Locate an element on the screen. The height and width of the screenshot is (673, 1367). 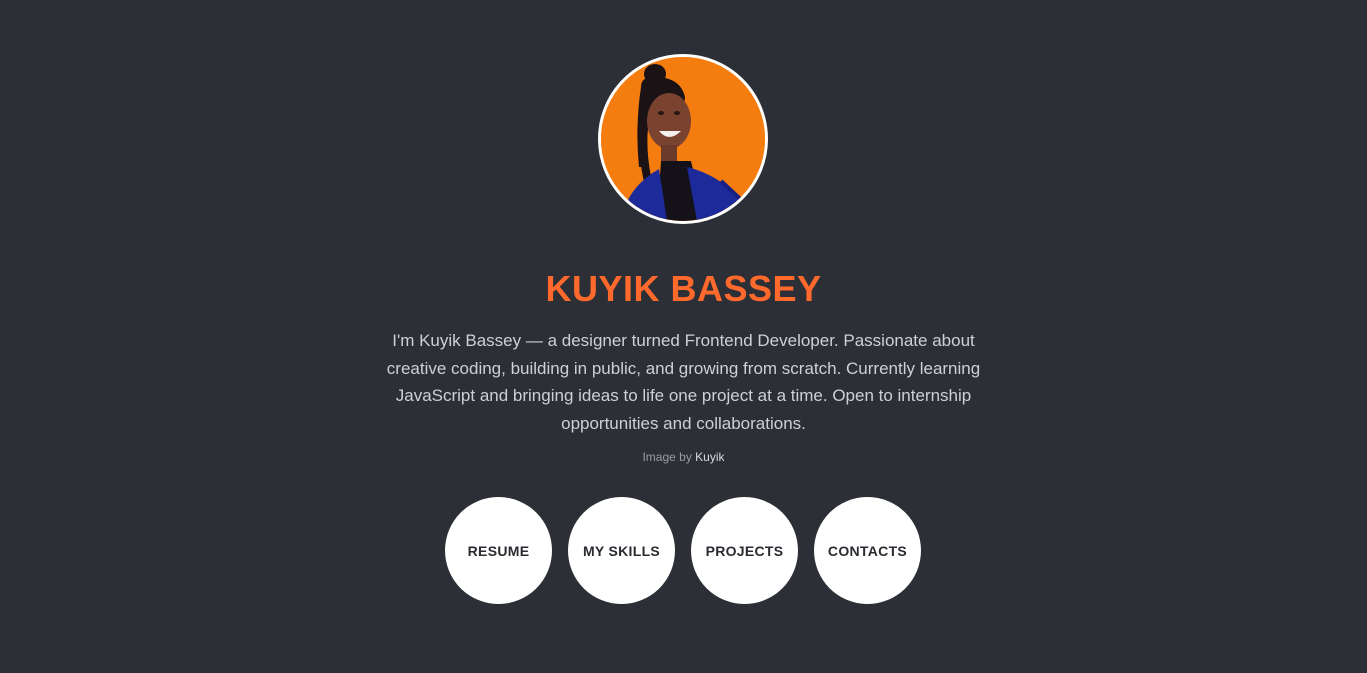
main-nav: RESUME MY SKILLS PROJECTS CONTACTS is located at coordinates (683, 550).